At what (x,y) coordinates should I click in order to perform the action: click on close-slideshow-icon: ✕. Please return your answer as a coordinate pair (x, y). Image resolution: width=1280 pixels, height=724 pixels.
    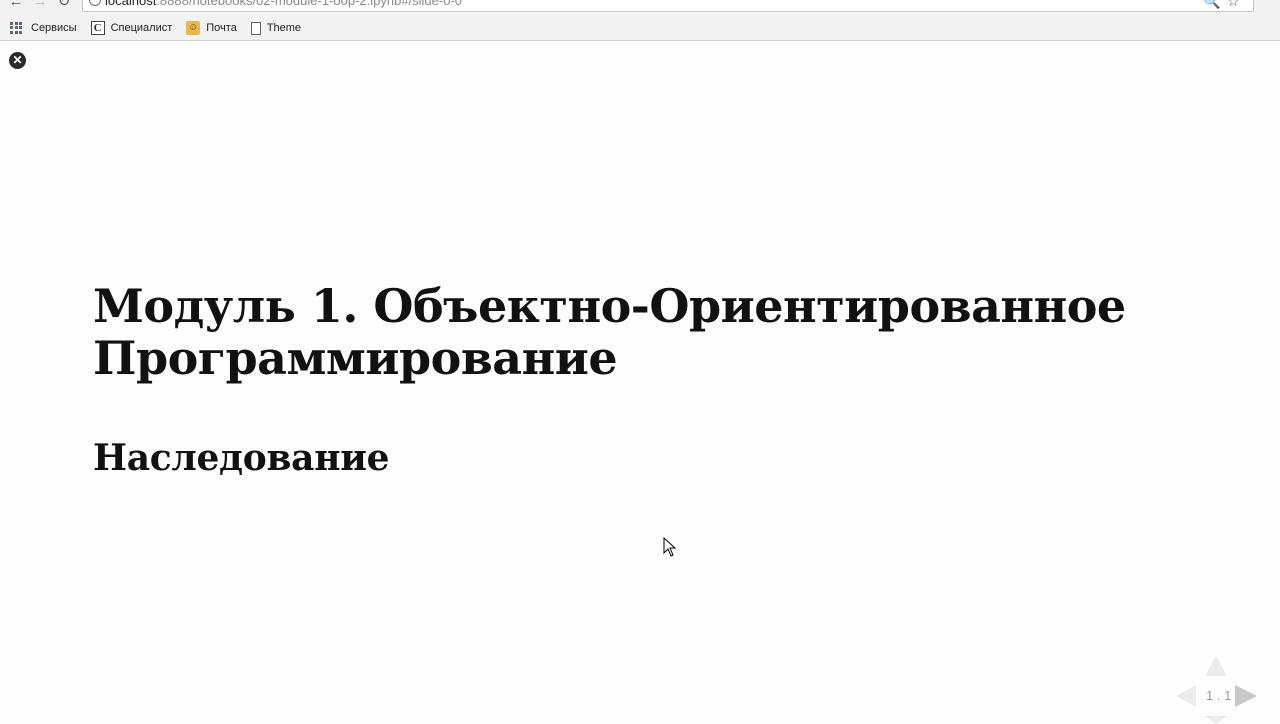
    Looking at the image, I should click on (17, 60).